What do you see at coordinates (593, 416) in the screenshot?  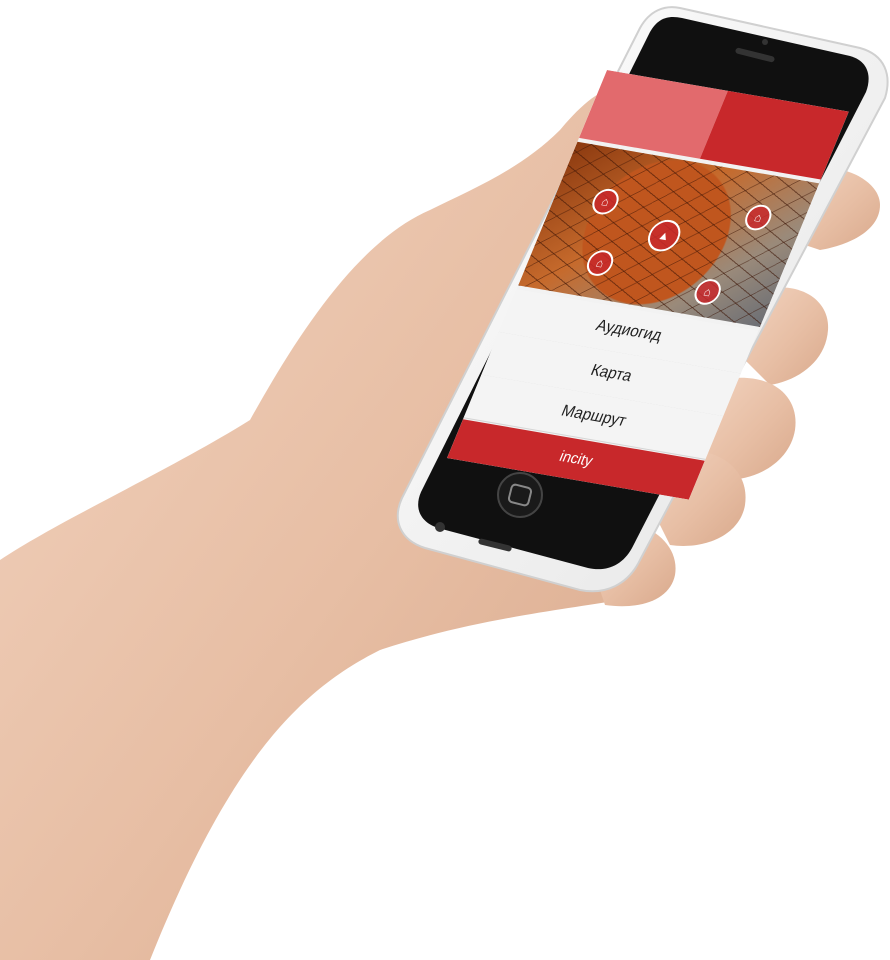 I see `menu-item-label: Маршрут` at bounding box center [593, 416].